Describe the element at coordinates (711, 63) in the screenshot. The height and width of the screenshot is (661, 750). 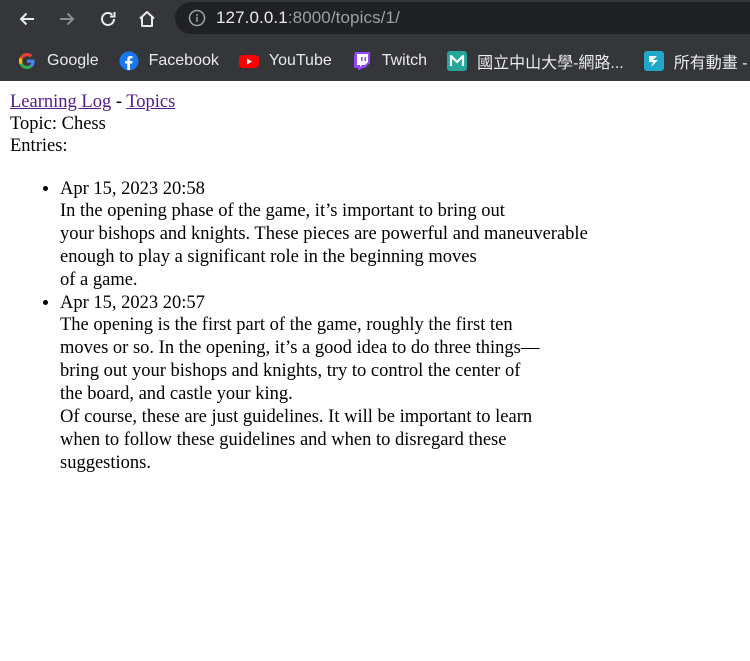
I see `bookmark-label: 所有動畫 - 巴` at that location.